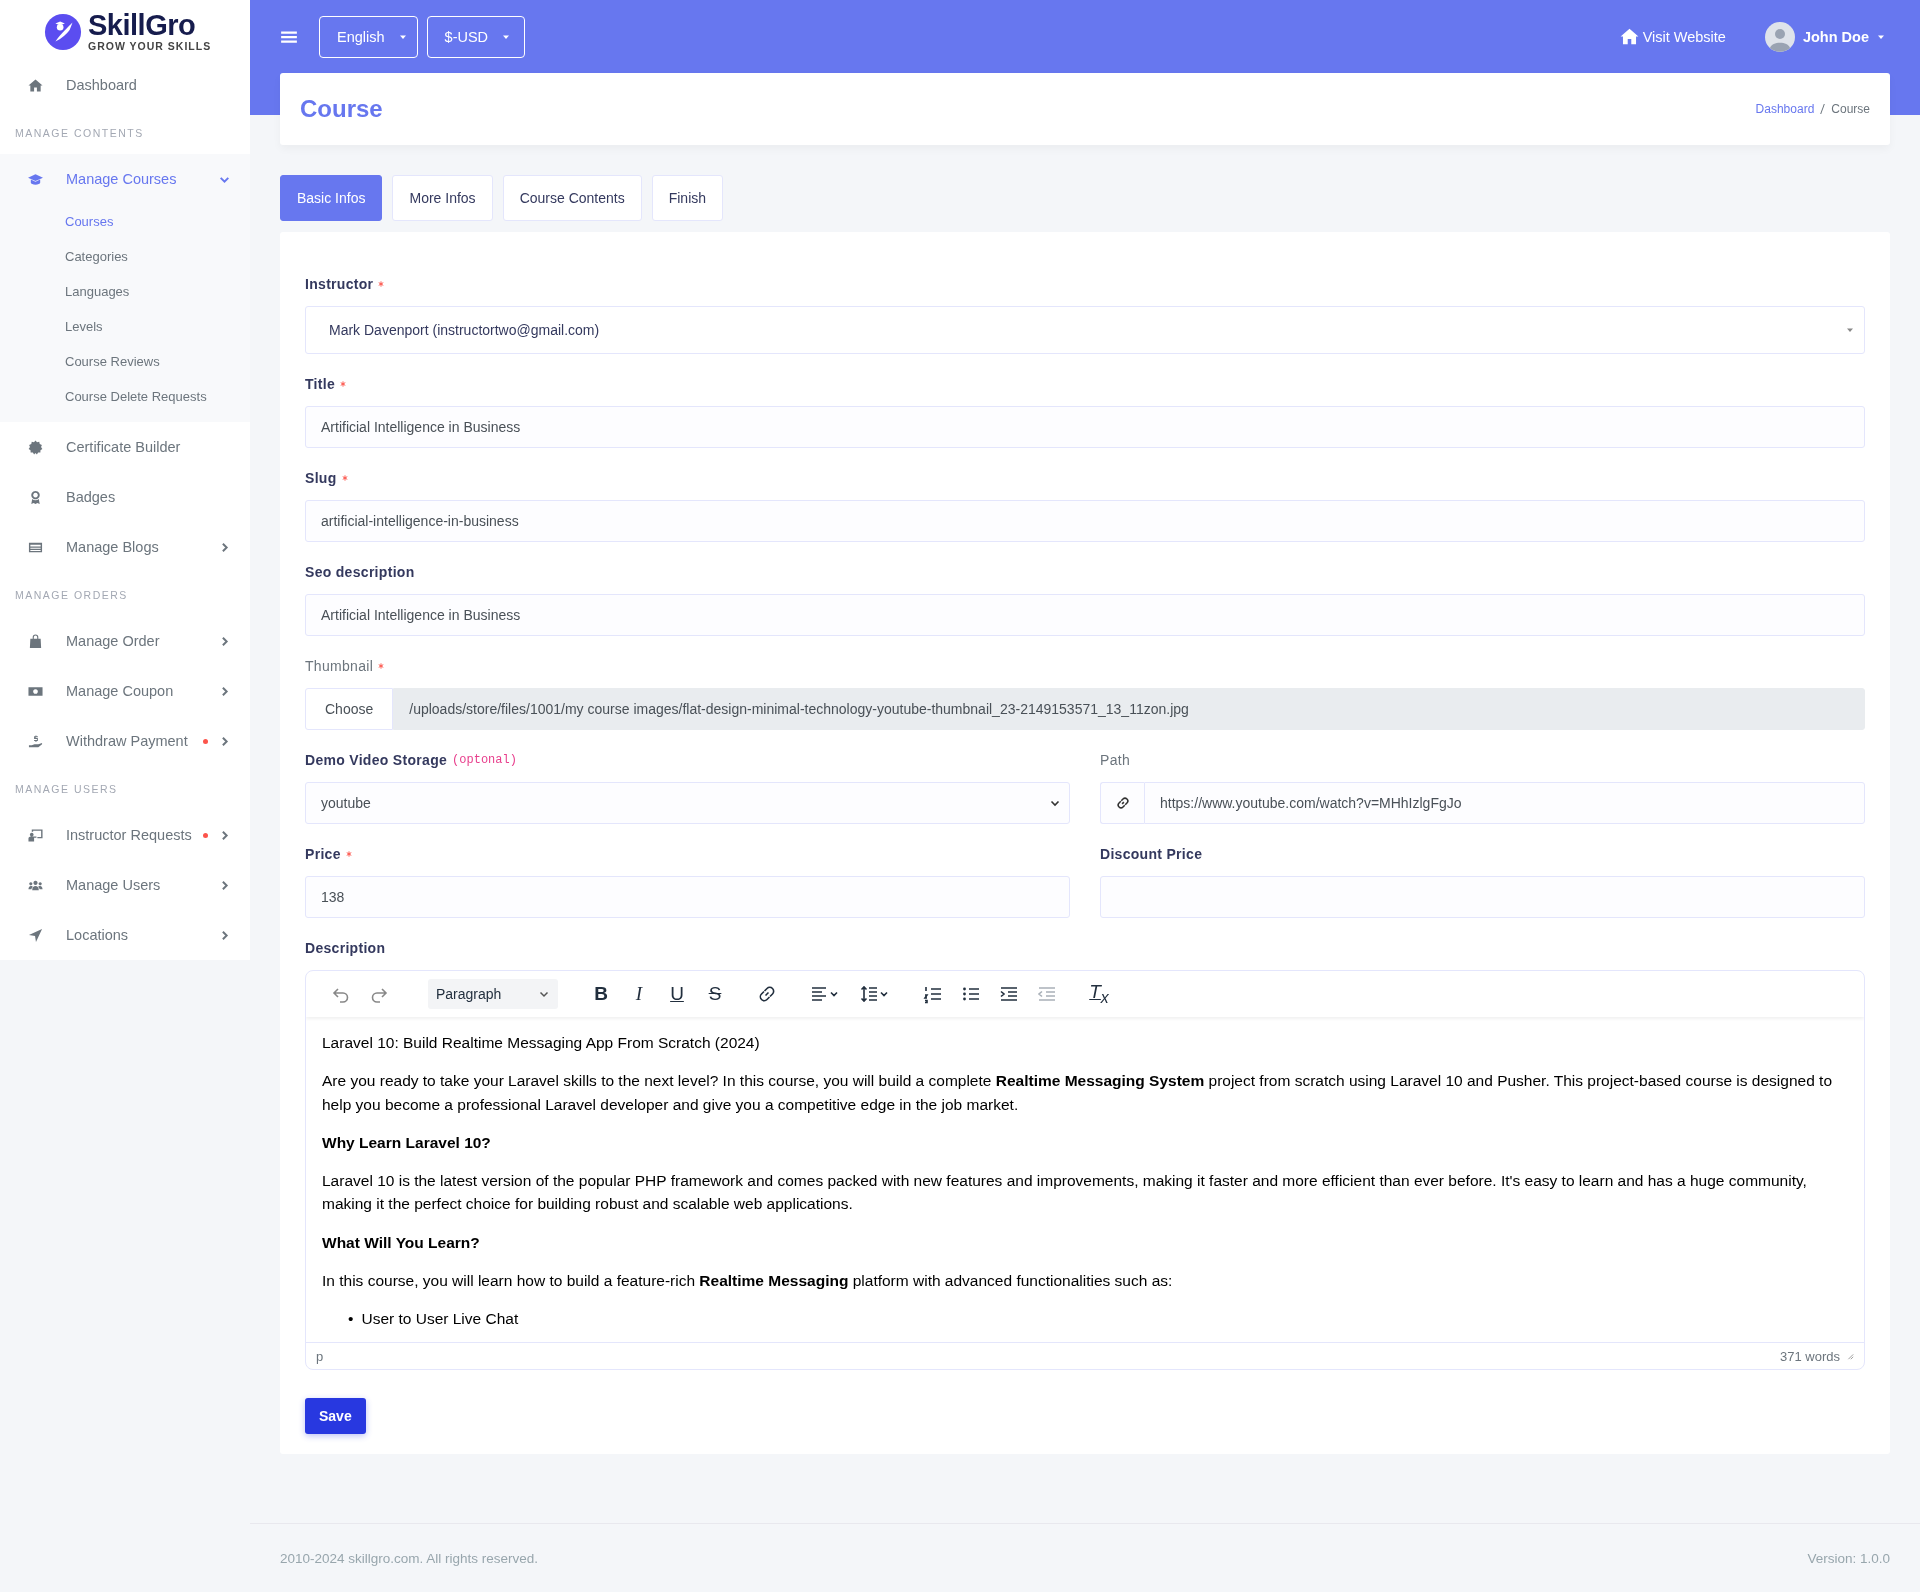 This screenshot has width=1920, height=1592. Describe the element at coordinates (142, 26) in the screenshot. I see `brand-name: SkillGro` at that location.